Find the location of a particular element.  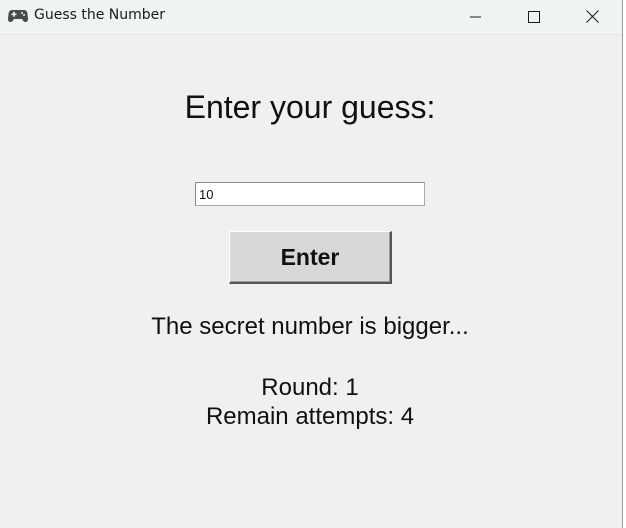

minimize-icon is located at coordinates (475, 16).